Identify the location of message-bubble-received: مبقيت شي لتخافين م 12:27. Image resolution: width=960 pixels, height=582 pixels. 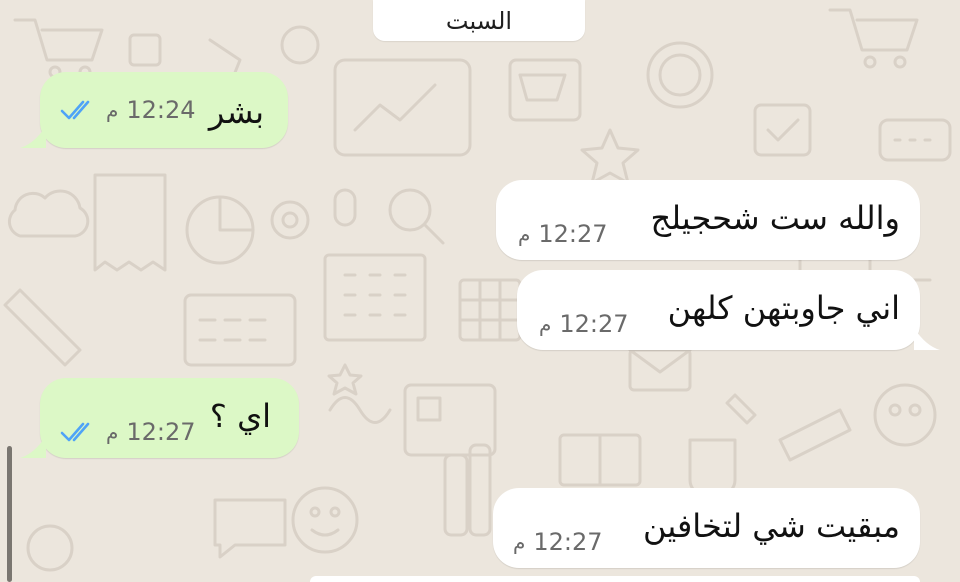
(706, 528).